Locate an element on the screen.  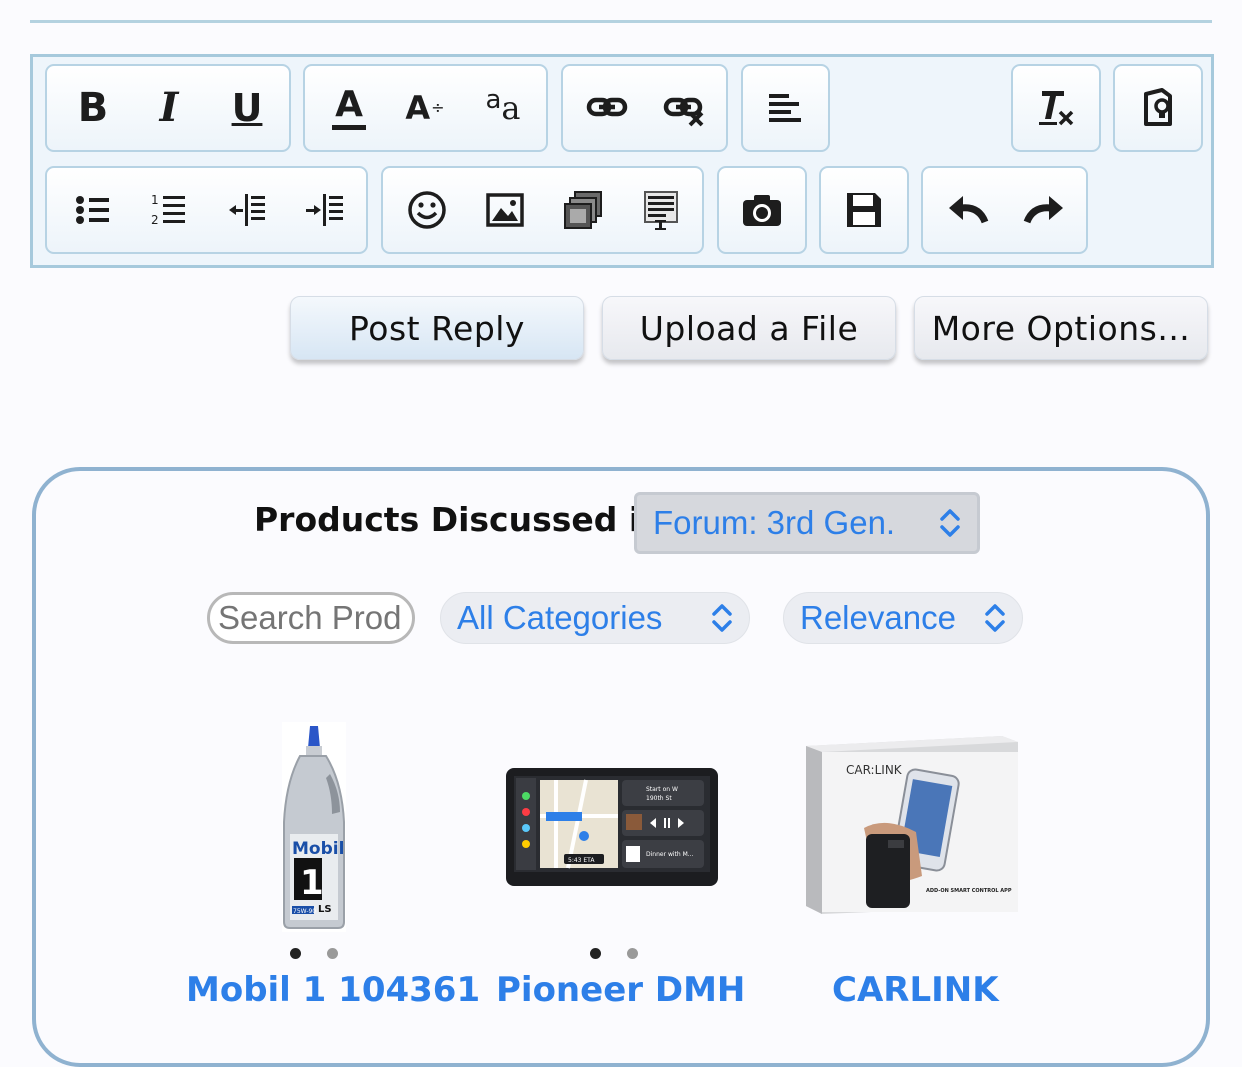
forum-select-value: Forum: 3rd Gen. is located at coordinates (774, 522).